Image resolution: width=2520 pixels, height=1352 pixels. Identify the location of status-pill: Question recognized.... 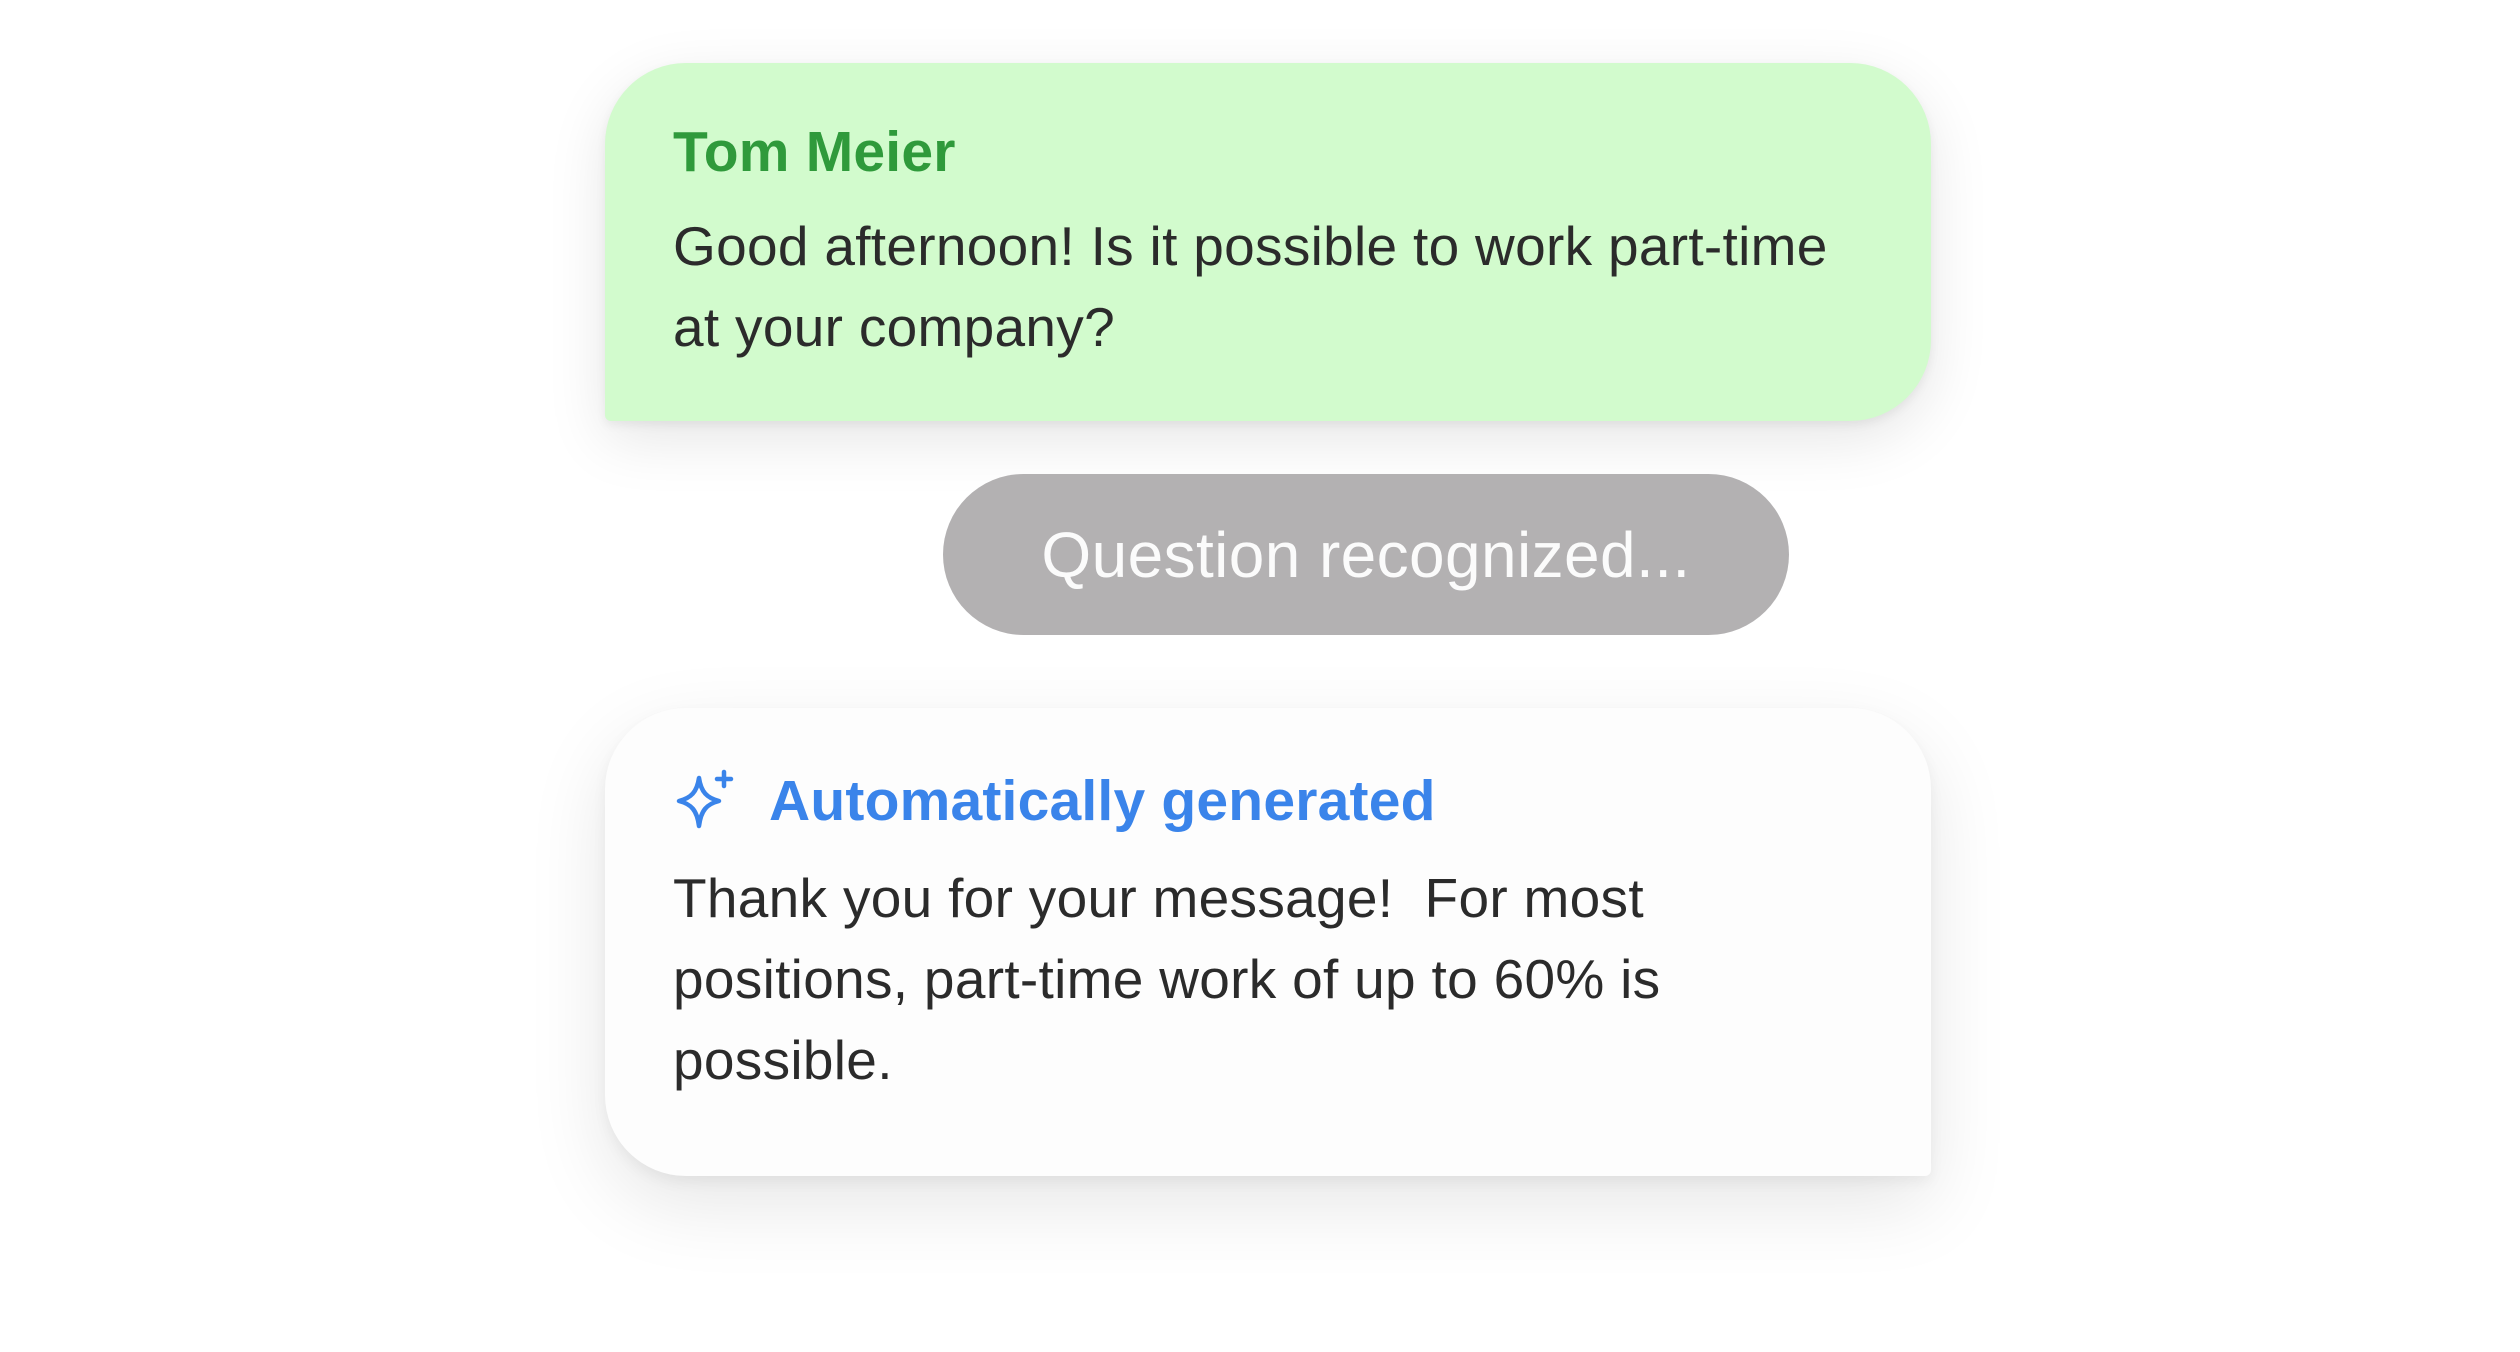
(1366, 554).